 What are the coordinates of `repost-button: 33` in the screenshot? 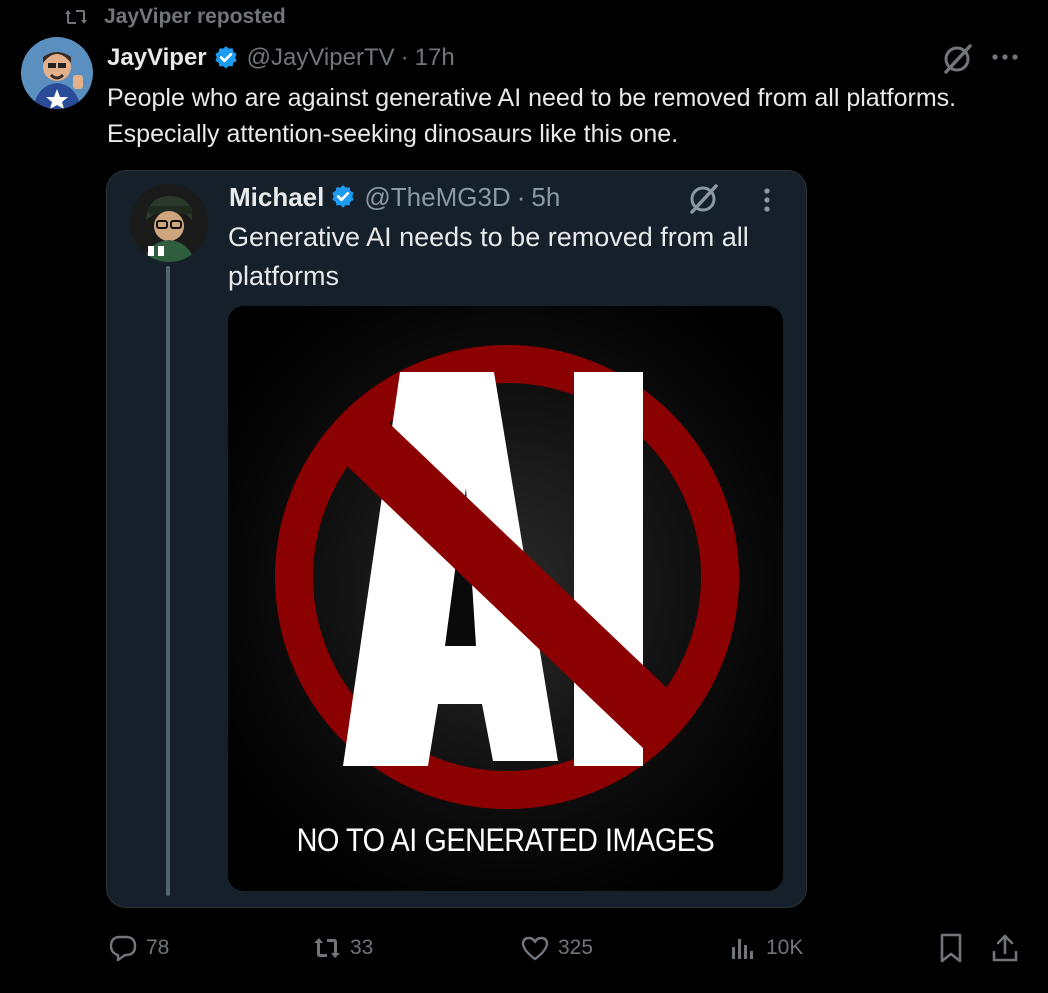 It's located at (342, 948).